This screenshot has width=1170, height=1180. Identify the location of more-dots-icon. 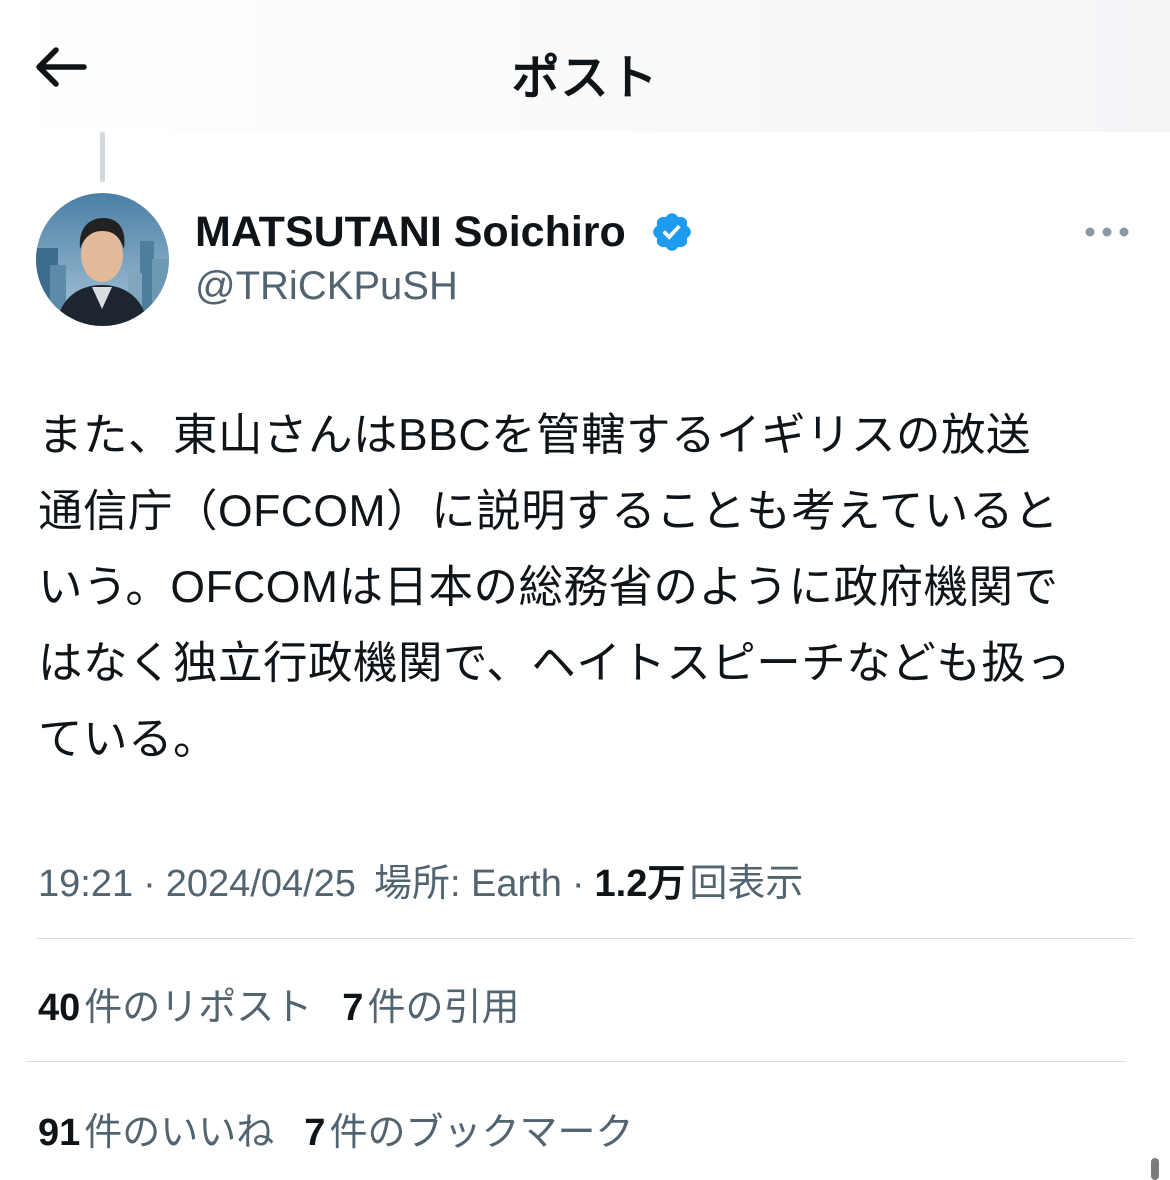
(1107, 232).